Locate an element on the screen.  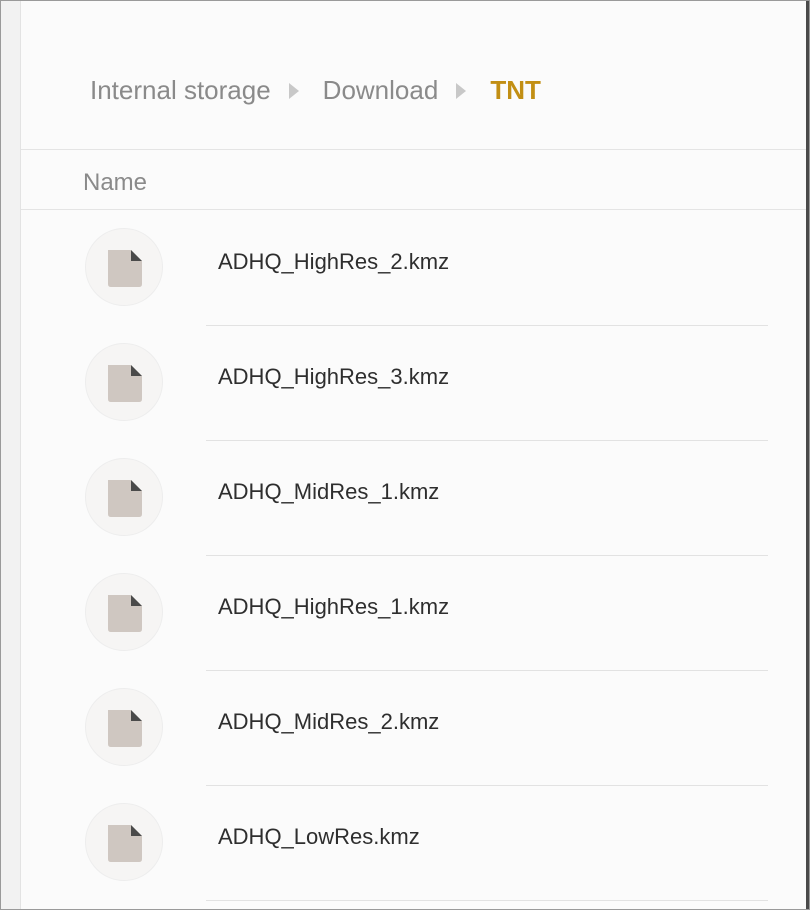
file-name: ADHQ_LowRes.kmz is located at coordinates (319, 836).